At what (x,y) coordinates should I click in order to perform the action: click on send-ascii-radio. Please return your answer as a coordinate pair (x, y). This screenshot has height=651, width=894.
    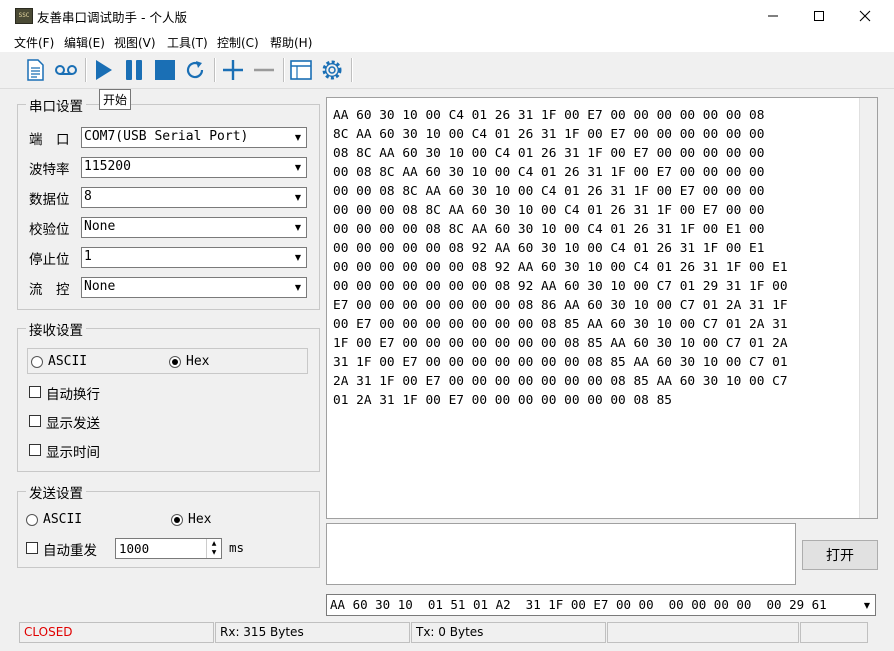
    Looking at the image, I should click on (32, 520).